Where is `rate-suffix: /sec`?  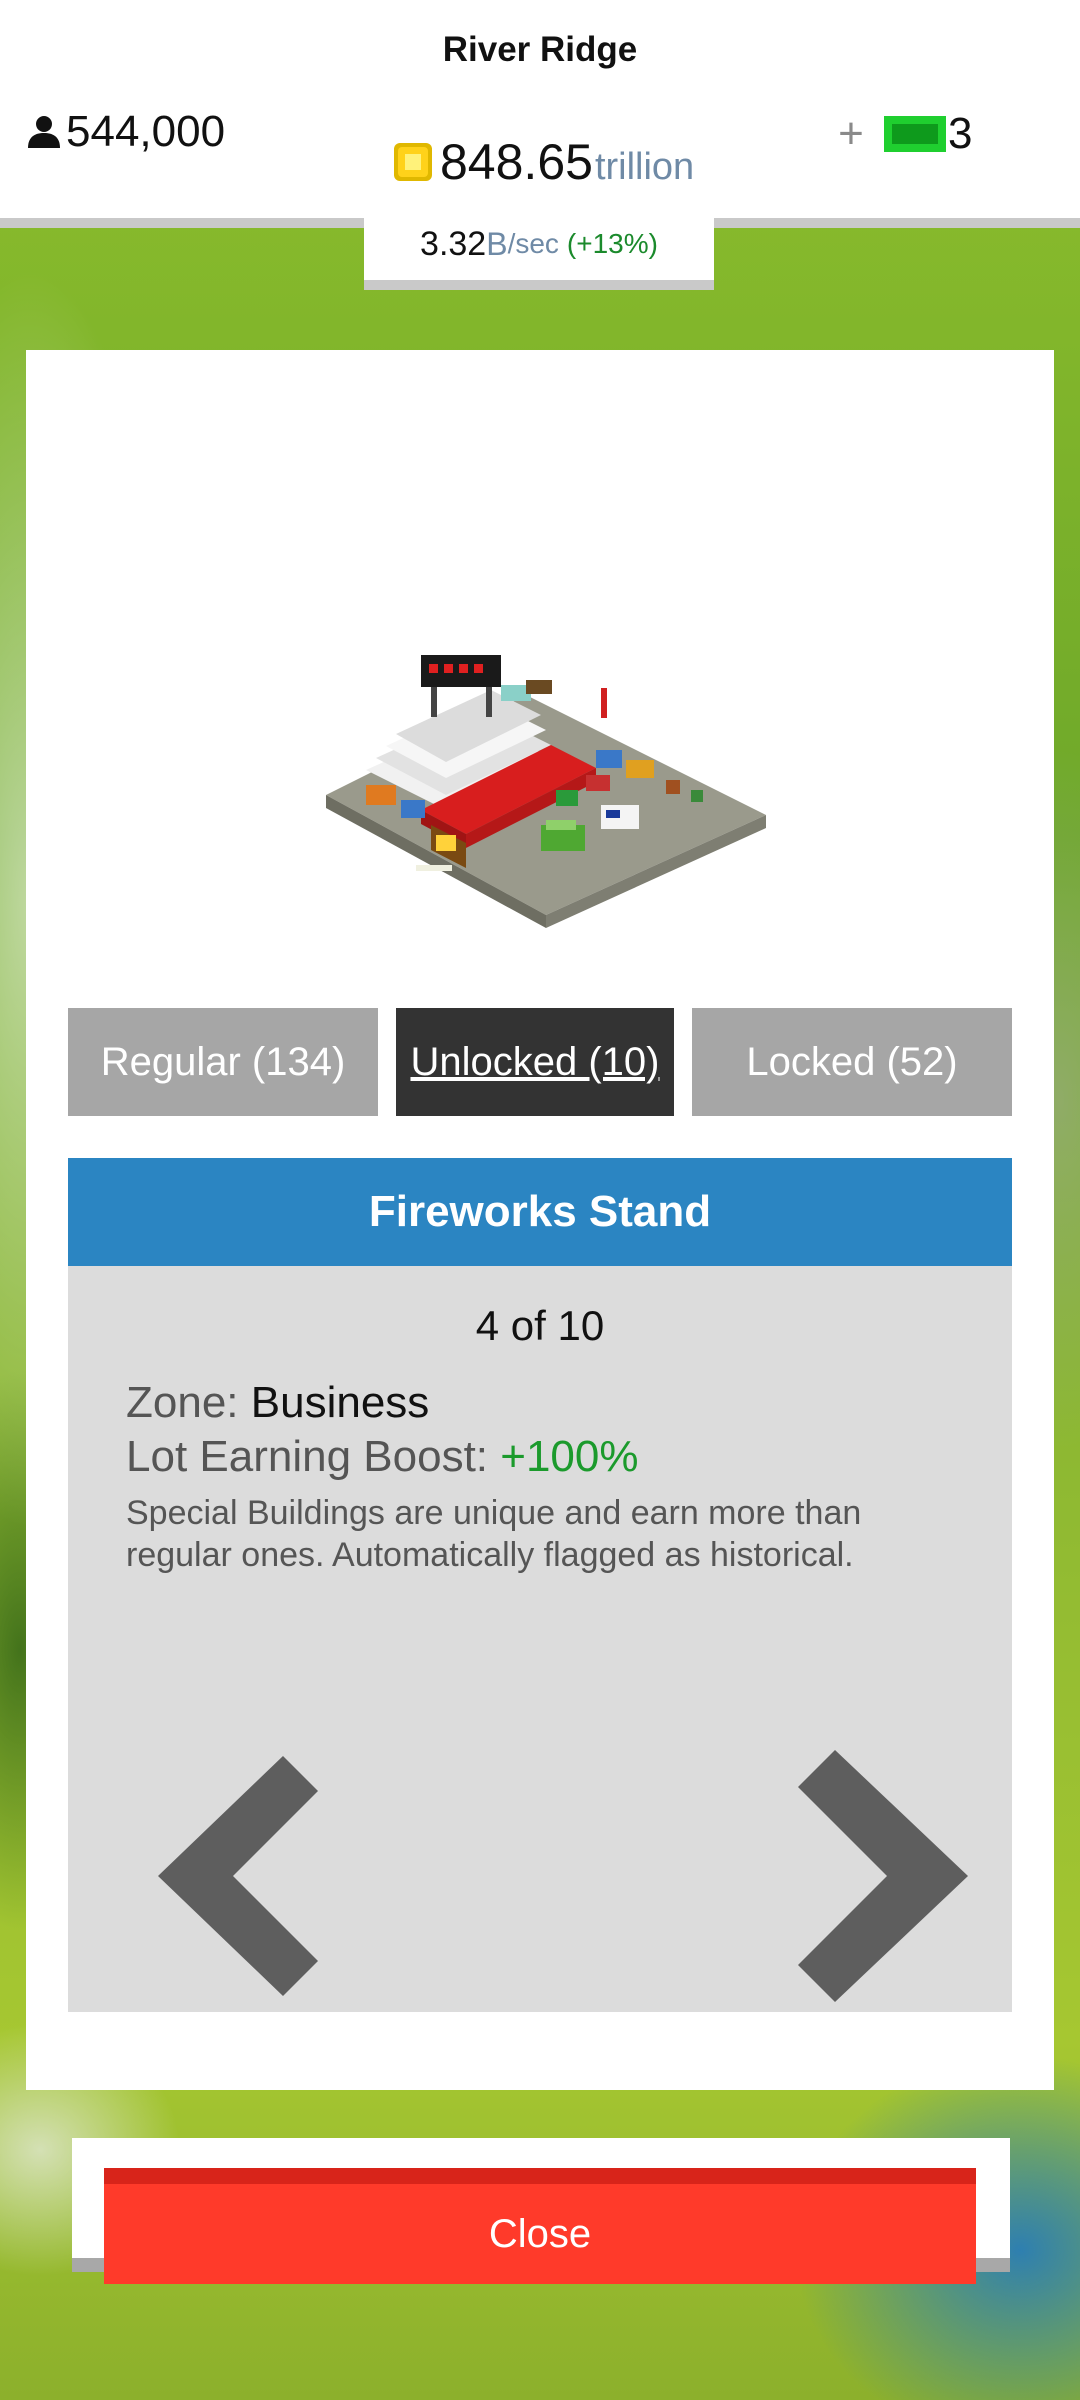 rate-suffix: /sec is located at coordinates (533, 243).